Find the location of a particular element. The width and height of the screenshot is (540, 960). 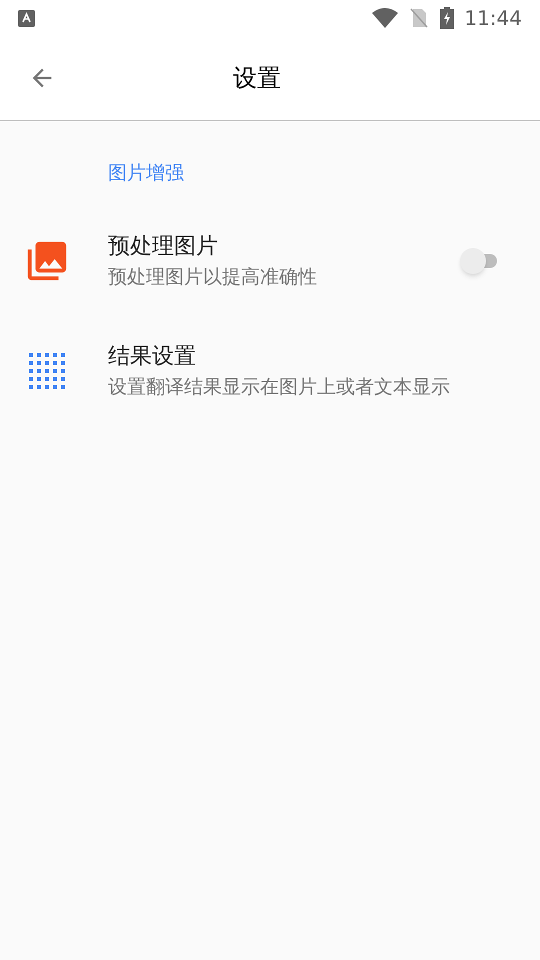

section-header: 图片增强 is located at coordinates (146, 173).